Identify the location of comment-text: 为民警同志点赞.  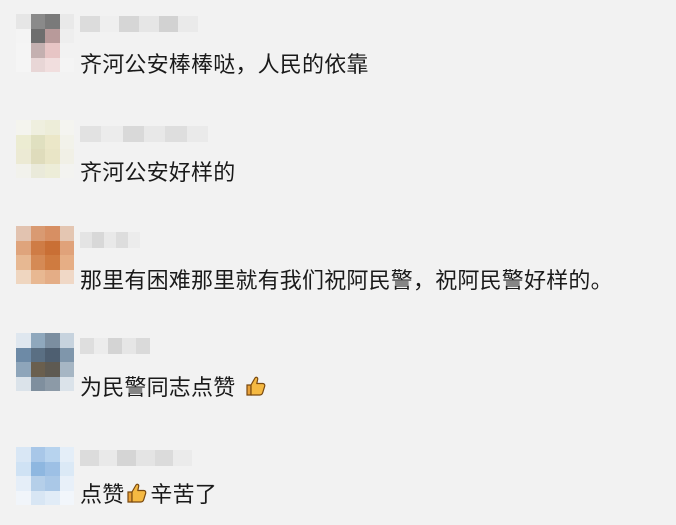
(174, 388).